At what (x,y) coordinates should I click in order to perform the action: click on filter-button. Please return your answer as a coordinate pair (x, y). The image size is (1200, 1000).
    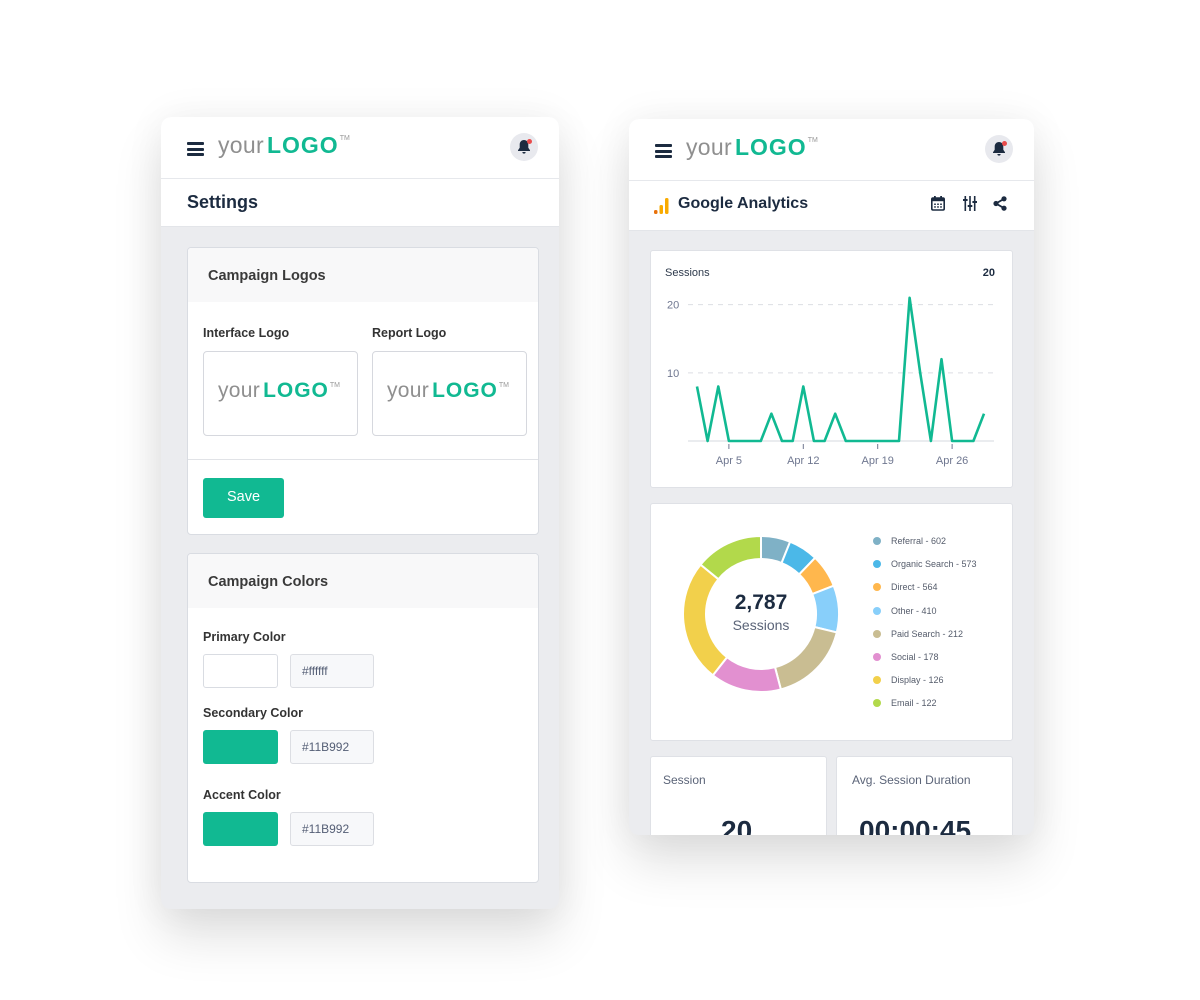
    Looking at the image, I should click on (970, 206).